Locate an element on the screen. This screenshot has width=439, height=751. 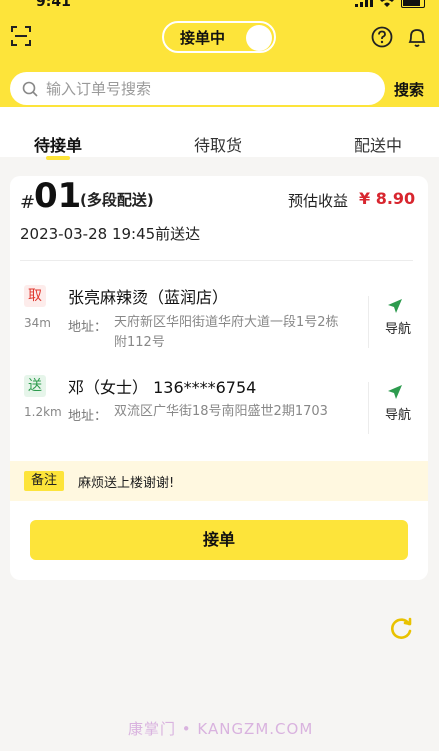
income-value: ¥ 8.90 is located at coordinates (387, 198).